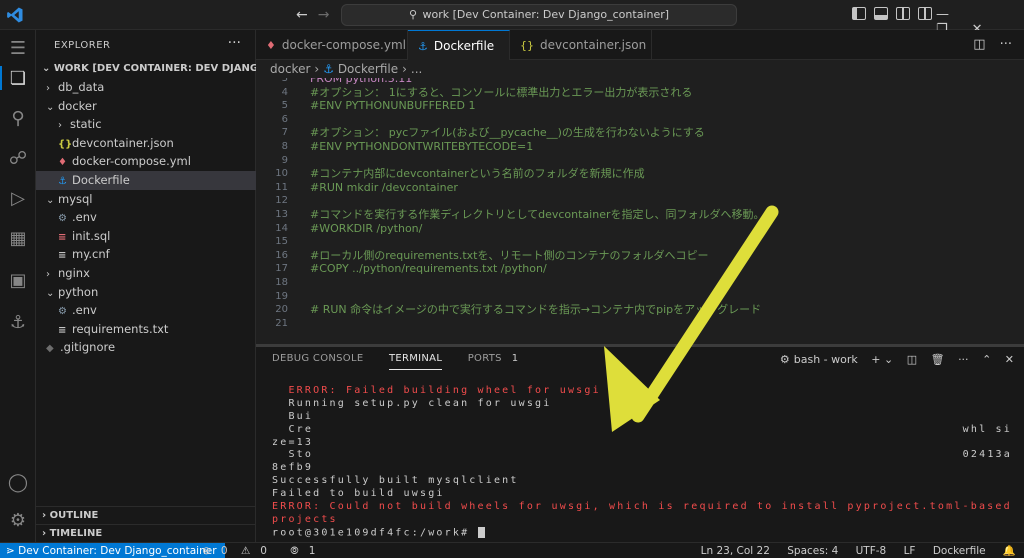  I want to click on split-editor-icon: ◫, so click(979, 44).